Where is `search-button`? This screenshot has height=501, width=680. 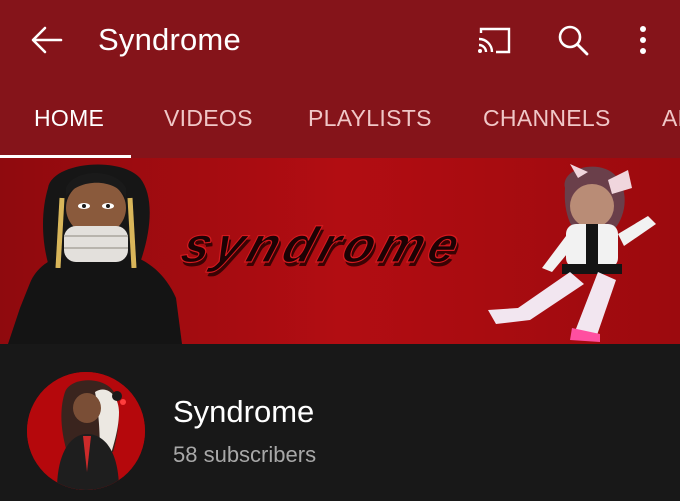 search-button is located at coordinates (573, 40).